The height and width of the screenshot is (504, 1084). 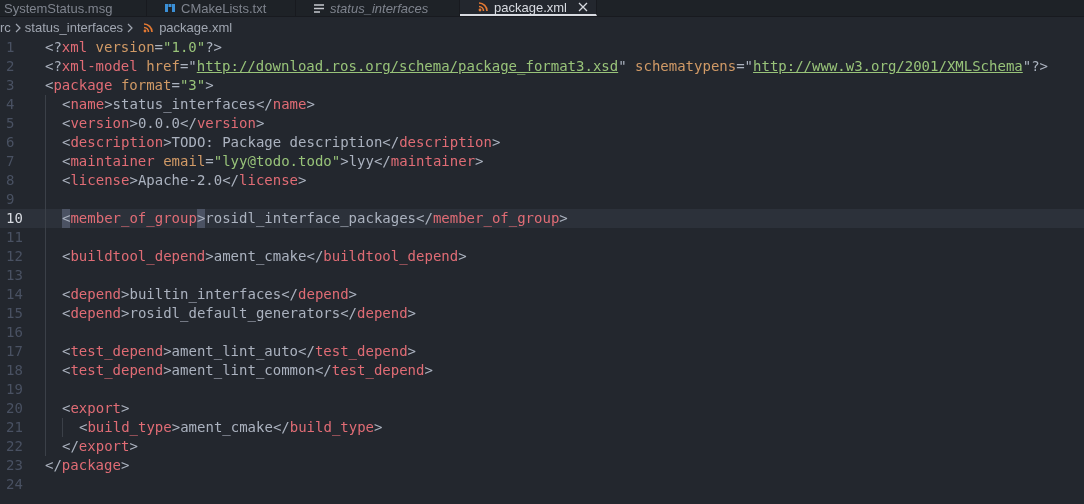 I want to click on line-number: 10, so click(x=14, y=218).